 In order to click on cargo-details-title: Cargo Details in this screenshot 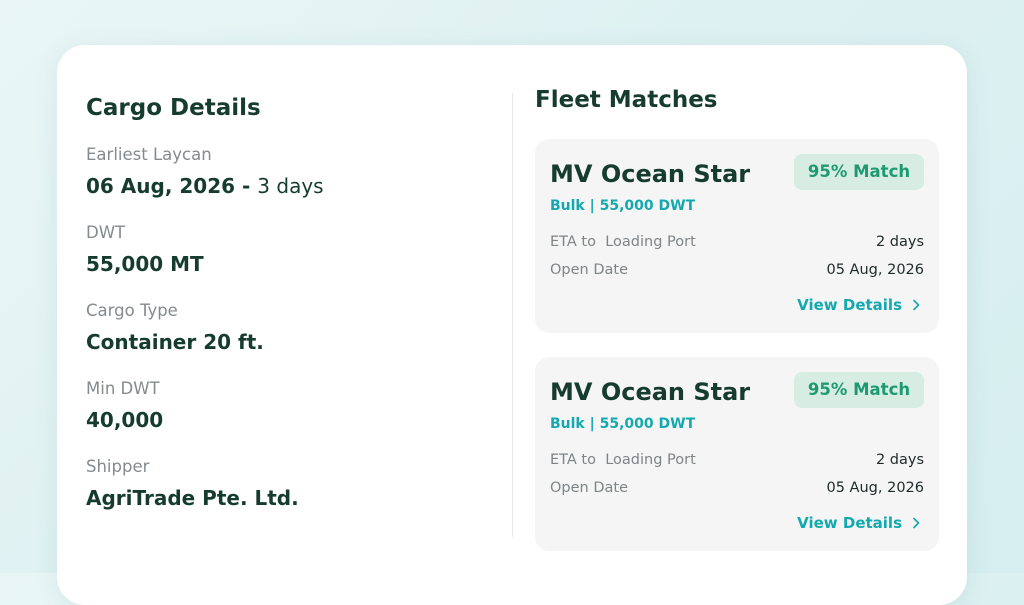, I will do `click(173, 108)`.